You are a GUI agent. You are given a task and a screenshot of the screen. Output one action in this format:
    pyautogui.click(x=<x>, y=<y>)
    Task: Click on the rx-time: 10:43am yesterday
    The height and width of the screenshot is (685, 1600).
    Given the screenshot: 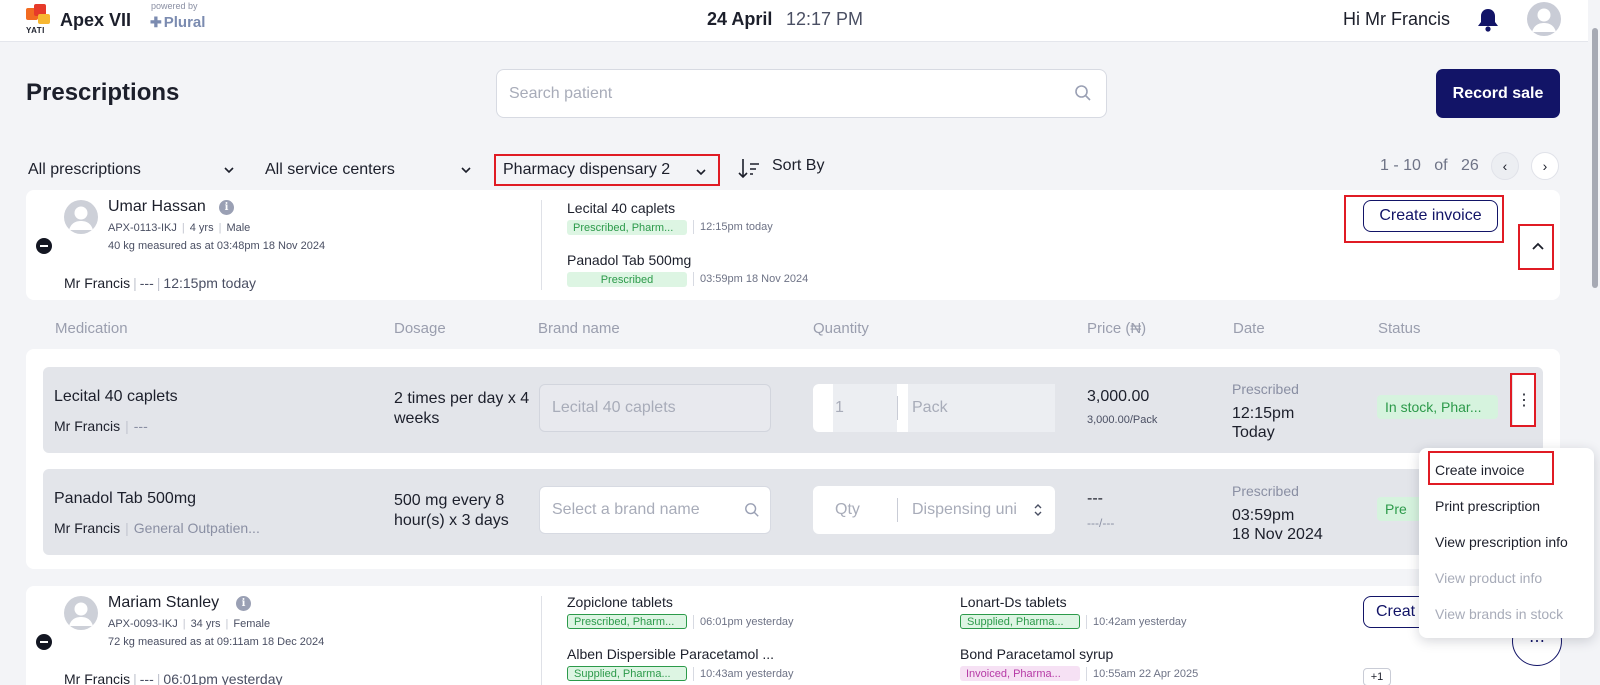 What is the action you would take?
    pyautogui.click(x=743, y=674)
    